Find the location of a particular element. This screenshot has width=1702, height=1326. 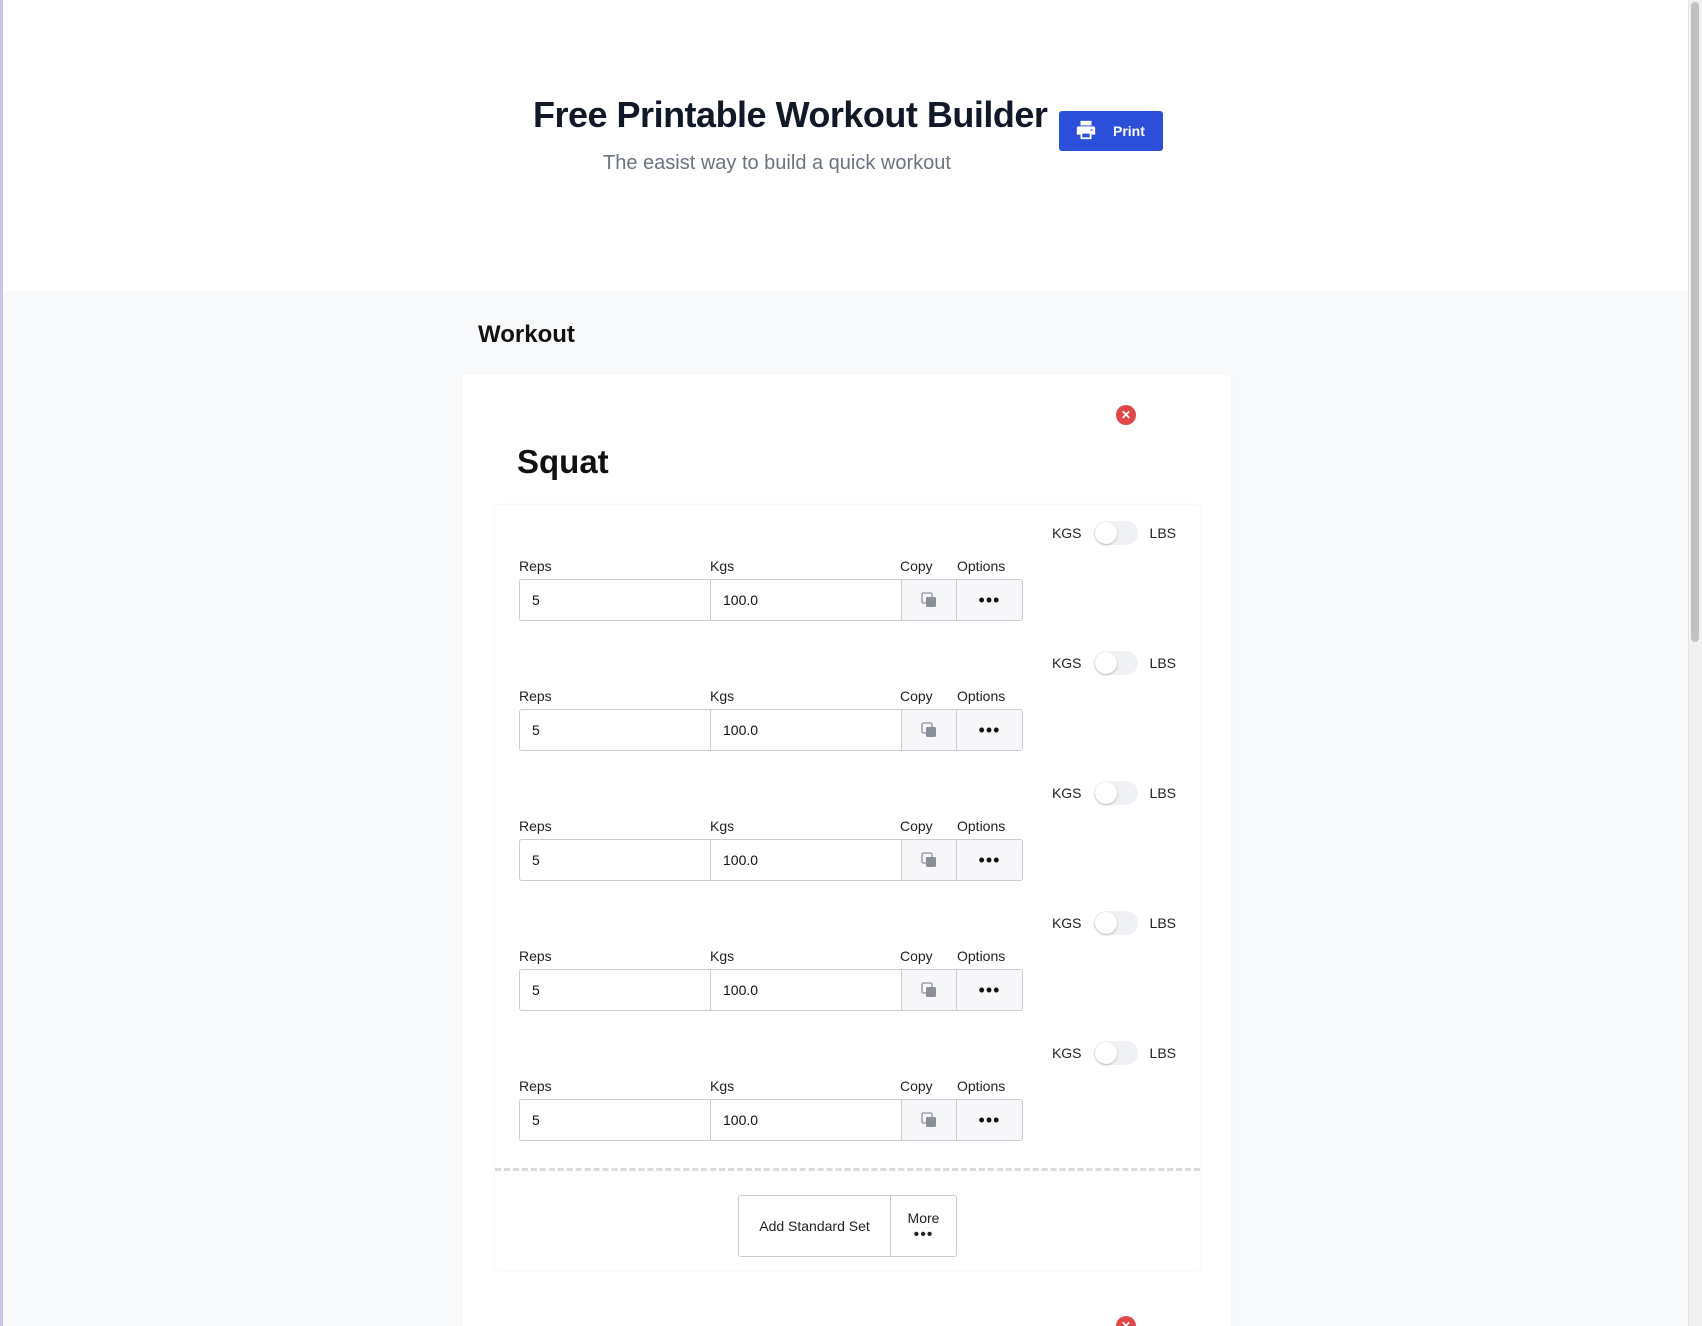

more-button: More ••• is located at coordinates (923, 1226).